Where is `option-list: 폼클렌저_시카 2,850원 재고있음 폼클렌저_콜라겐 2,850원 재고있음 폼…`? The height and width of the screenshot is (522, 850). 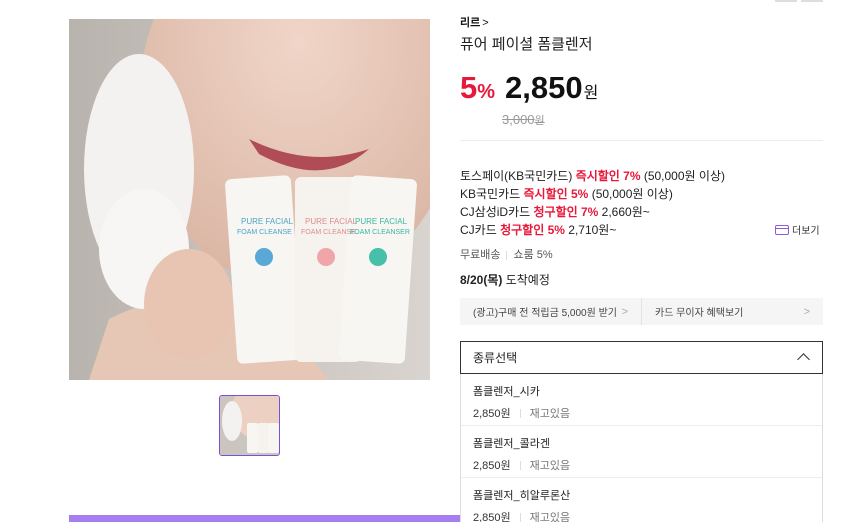
option-list: 폼클렌저_시카 2,850원 재고있음 폼클렌저_콜라겐 2,850원 재고있음 폼… is located at coordinates (641, 448).